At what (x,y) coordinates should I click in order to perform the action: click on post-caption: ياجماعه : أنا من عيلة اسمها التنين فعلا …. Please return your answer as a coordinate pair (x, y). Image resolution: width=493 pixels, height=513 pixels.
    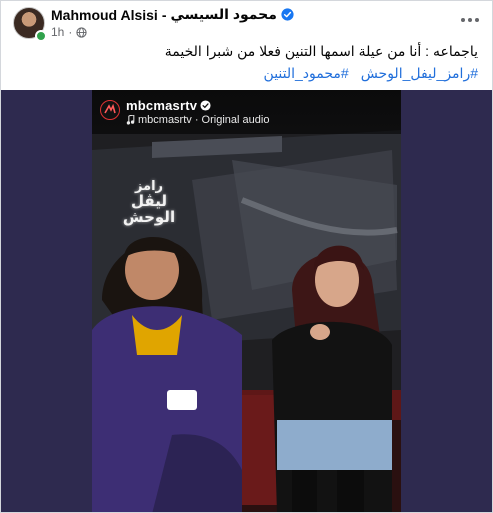
    Looking at the image, I should click on (321, 51).